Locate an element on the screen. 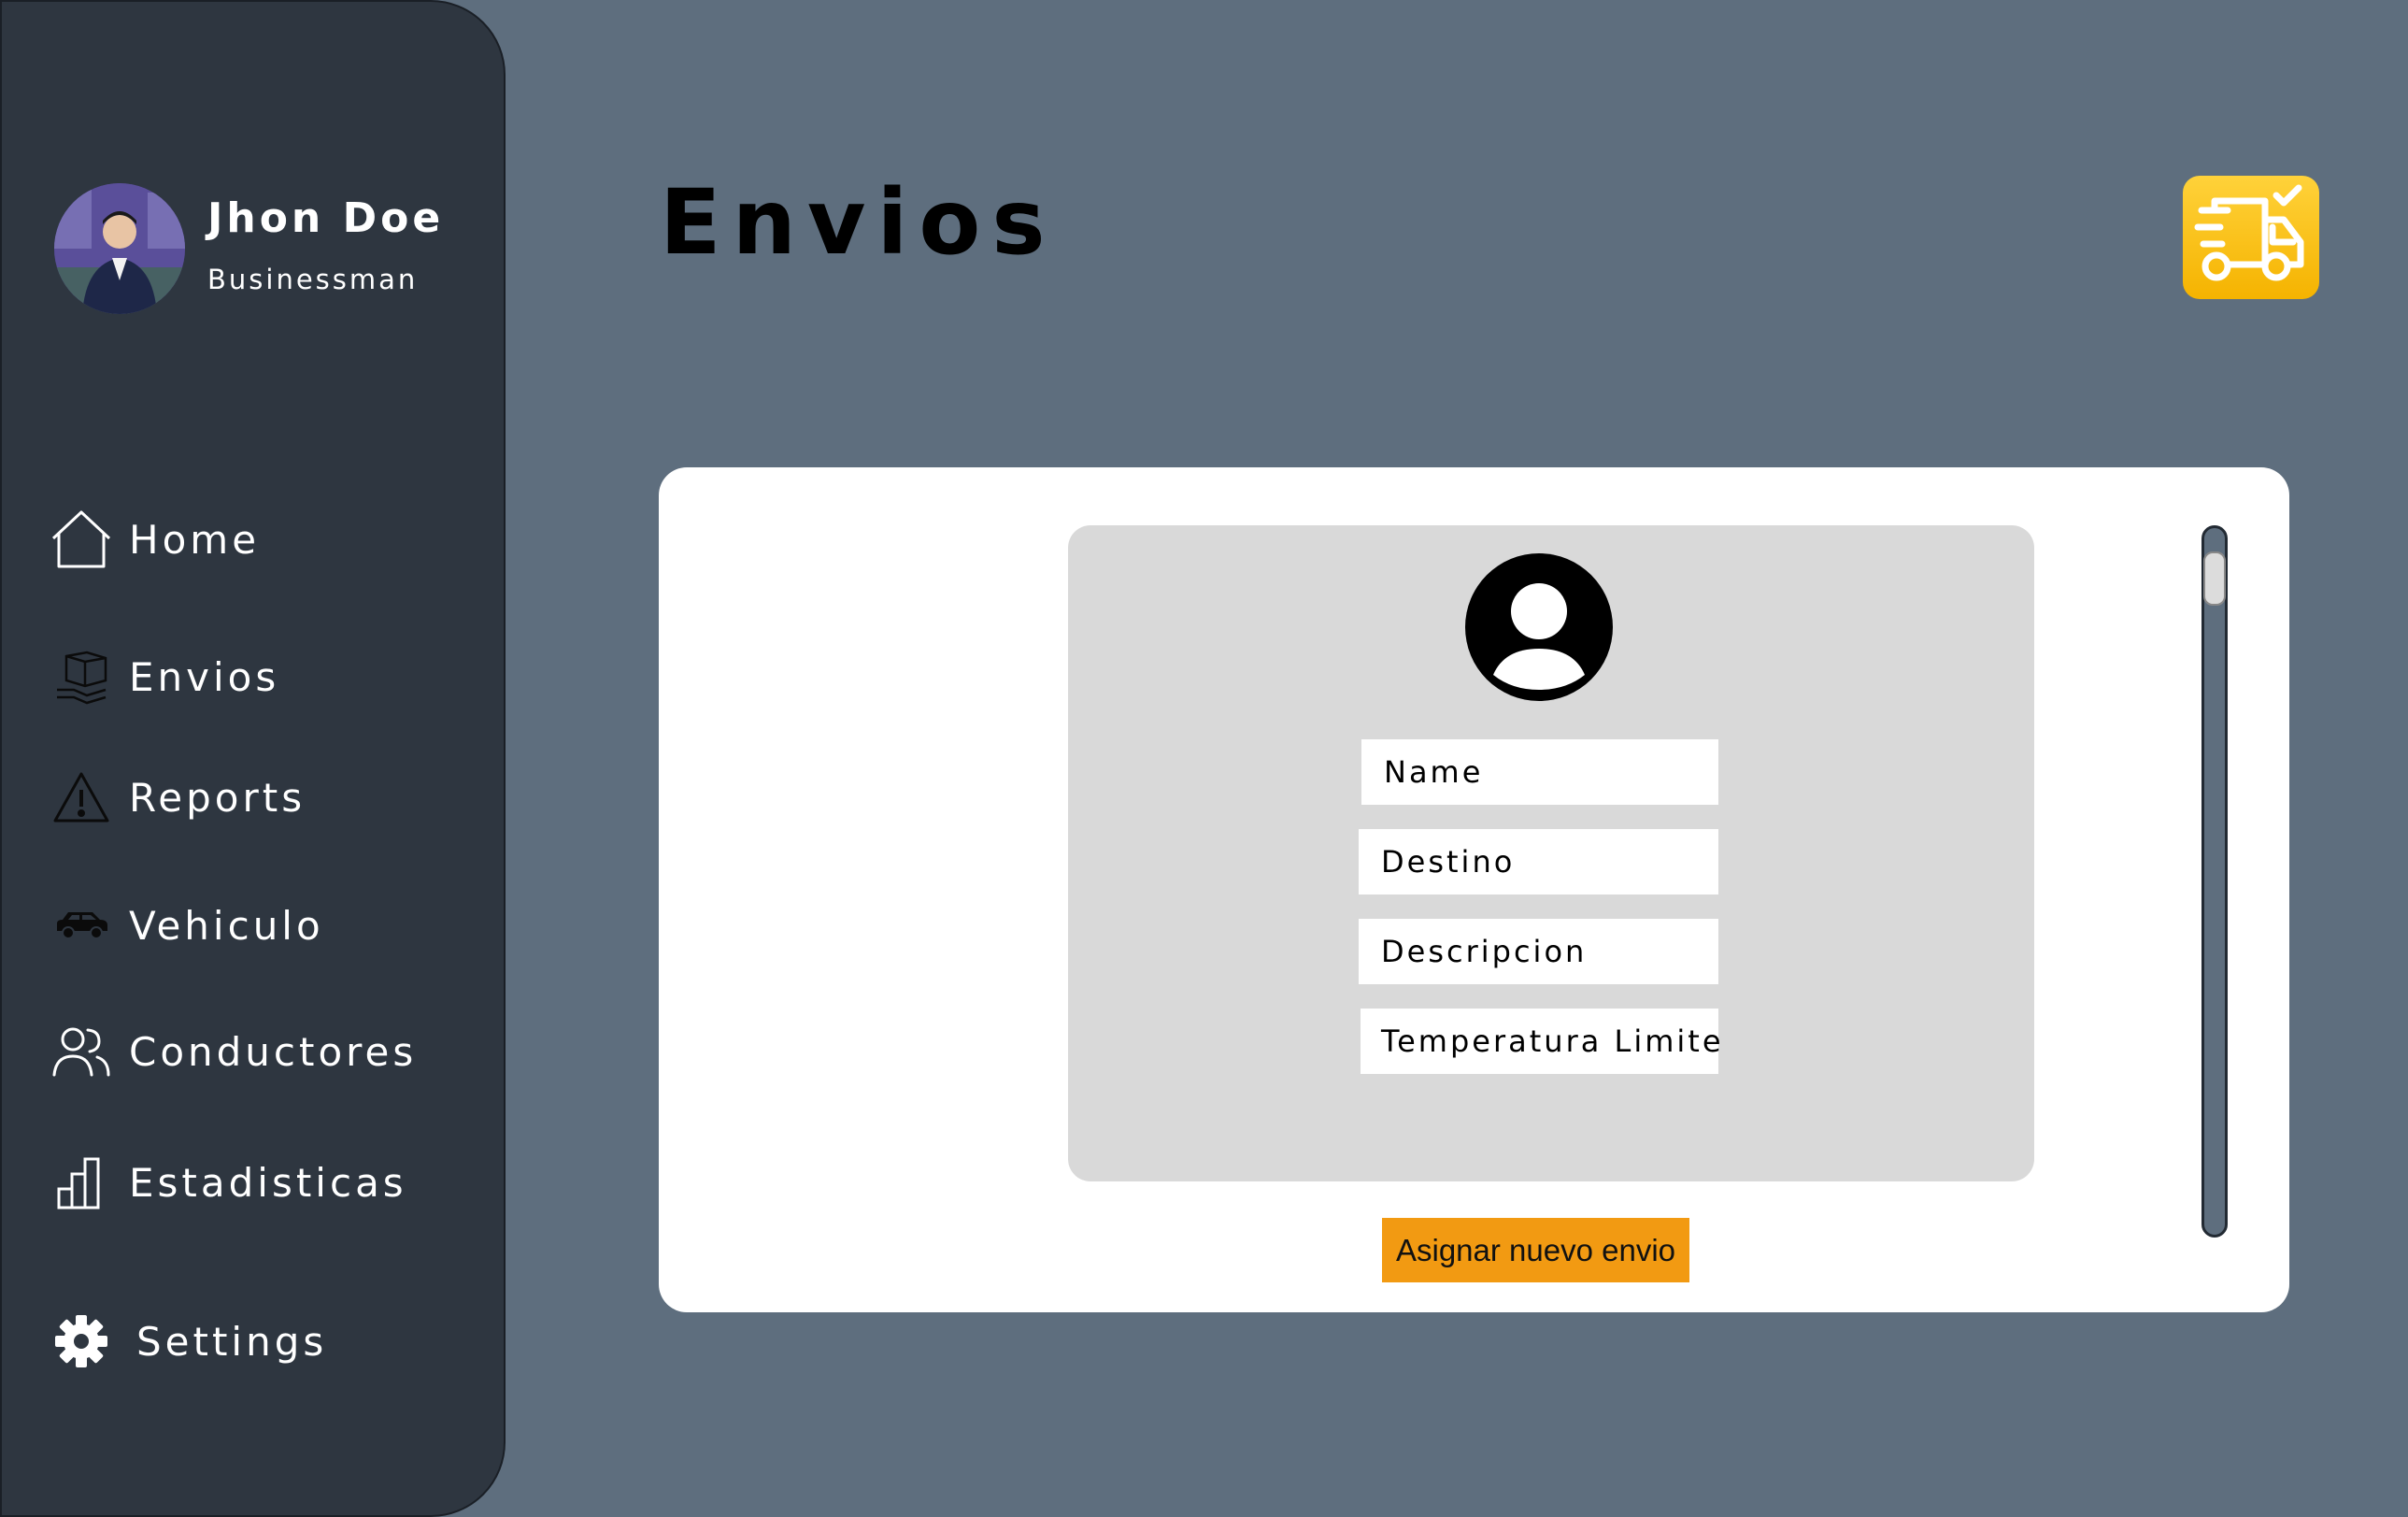 The width and height of the screenshot is (2408, 1517). scrollbar is located at coordinates (2214, 882).